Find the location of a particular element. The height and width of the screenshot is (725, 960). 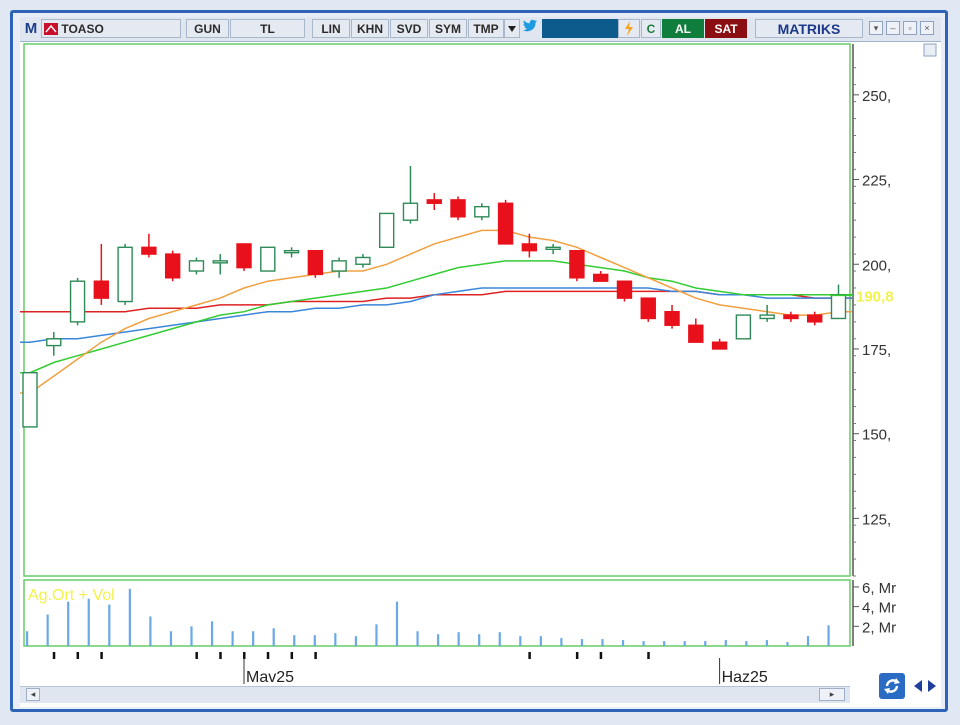

volume-y-tick-label: 4, Mr is located at coordinates (879, 608).